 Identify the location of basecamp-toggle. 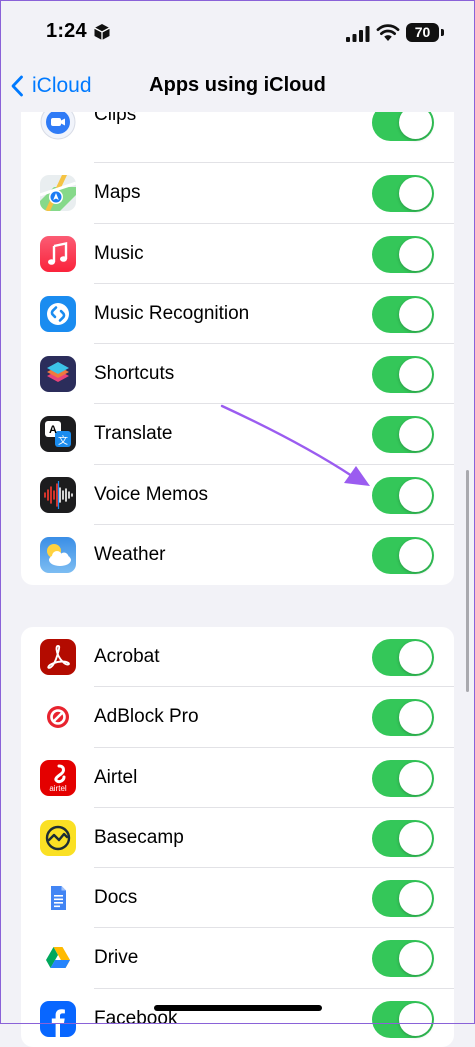
(403, 838).